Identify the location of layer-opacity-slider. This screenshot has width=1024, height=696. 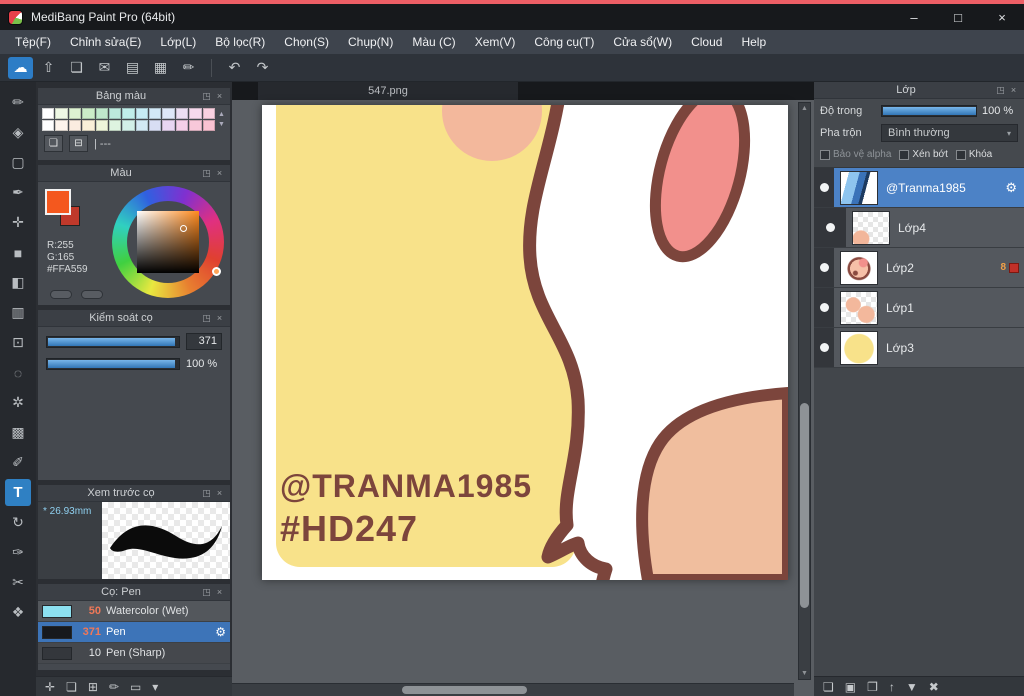
(929, 110).